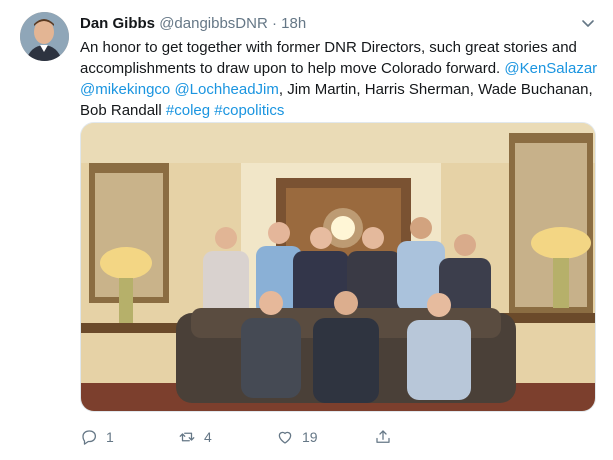 The height and width of the screenshot is (460, 613). What do you see at coordinates (331, 24) in the screenshot?
I see `tweet-header: Dan Gibbs @dangibbsDNR · 18h` at bounding box center [331, 24].